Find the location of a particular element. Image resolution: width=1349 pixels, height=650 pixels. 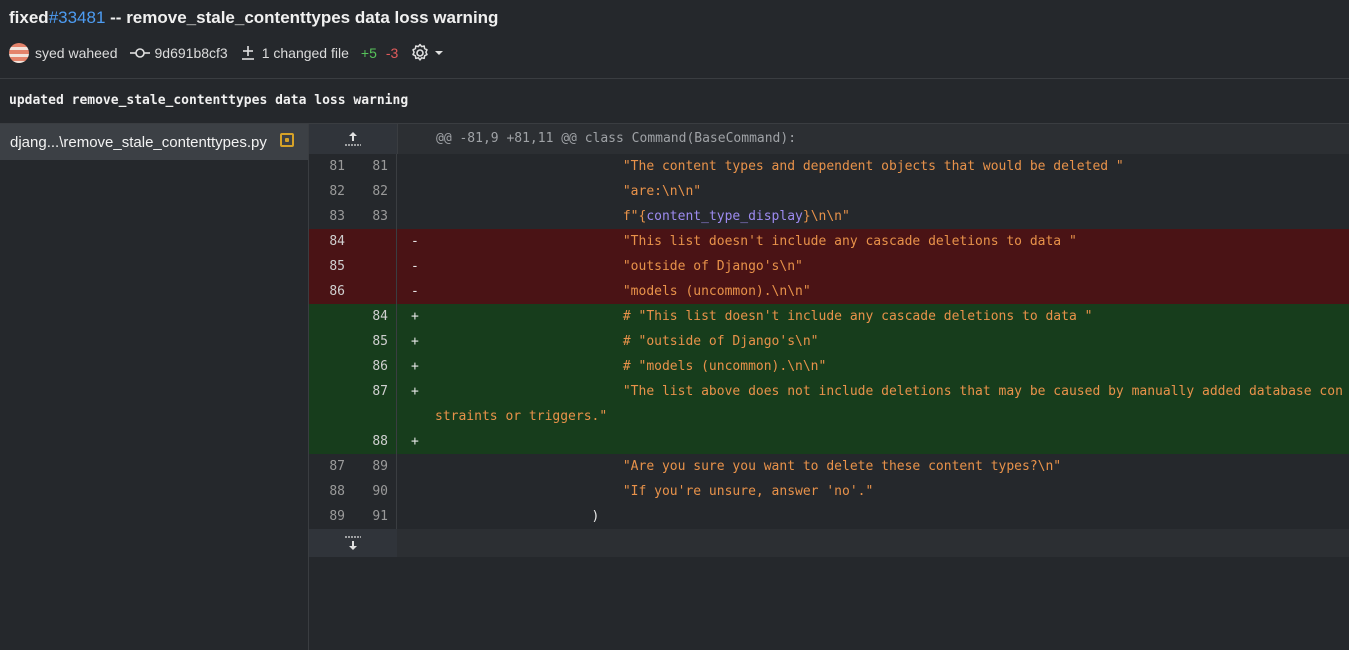

diff-line-ctx: 88 90 "If you're unsure, answer 'no'." is located at coordinates (829, 491).